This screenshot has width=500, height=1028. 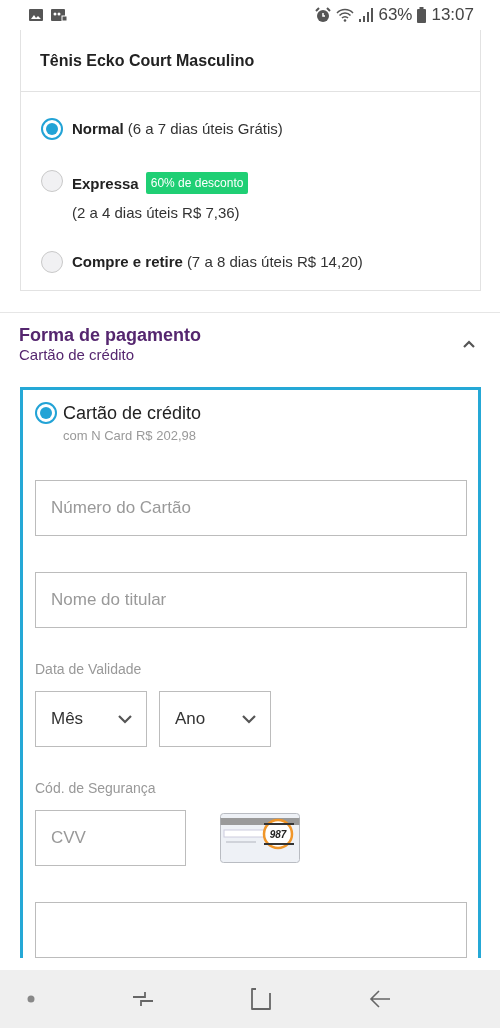 What do you see at coordinates (345, 15) in the screenshot?
I see `wifi-icon` at bounding box center [345, 15].